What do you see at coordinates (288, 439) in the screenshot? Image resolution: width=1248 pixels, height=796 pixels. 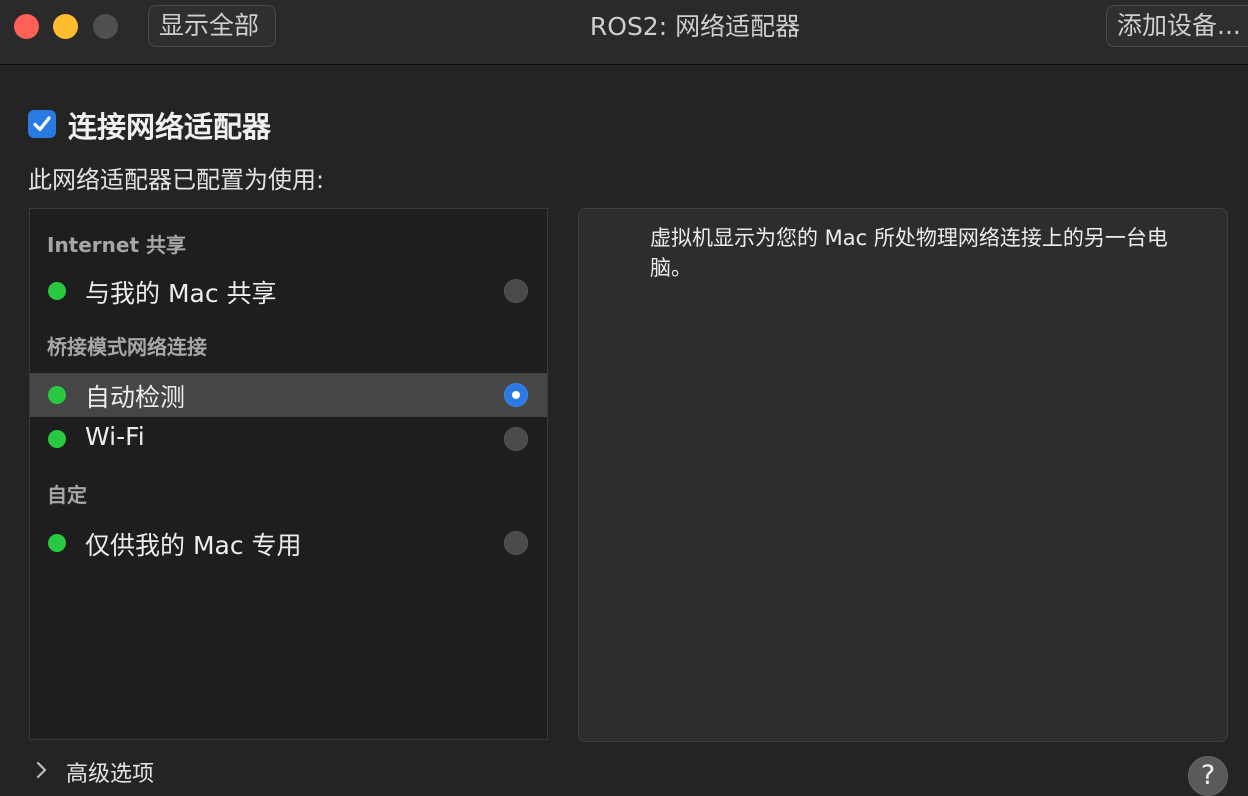 I see `option-wifi: Wi-Fi` at bounding box center [288, 439].